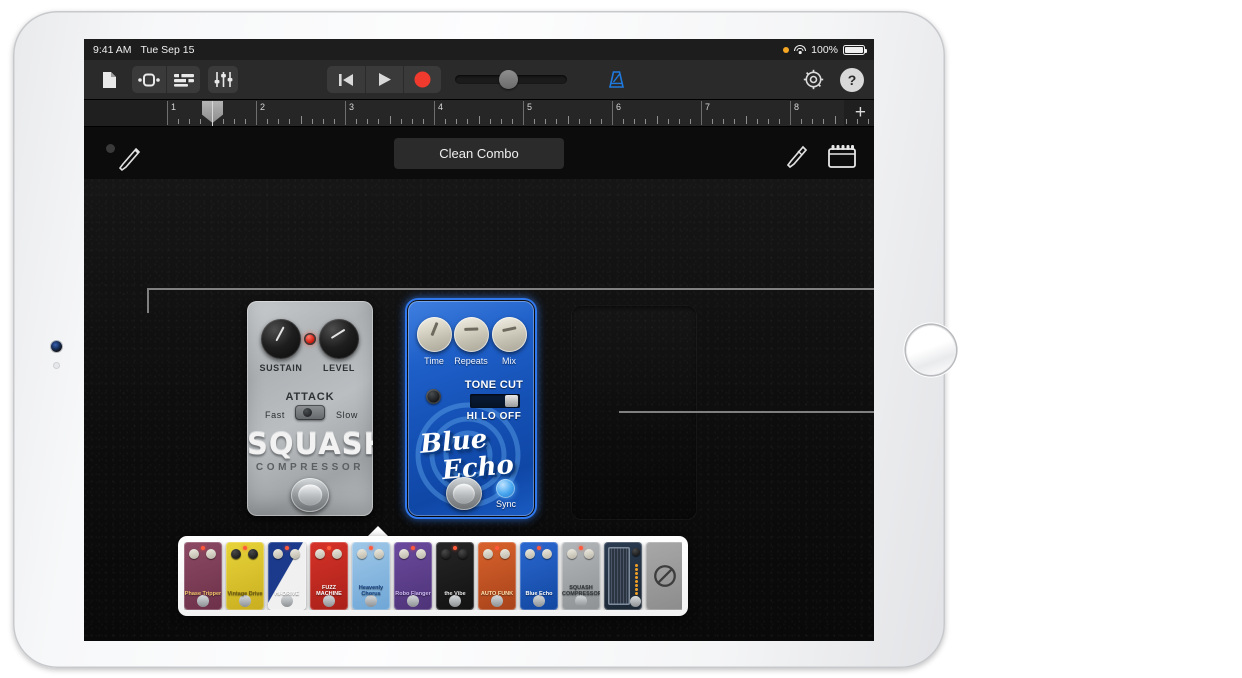 This screenshot has width=1242, height=678. What do you see at coordinates (281, 339) in the screenshot?
I see `sustain-knob` at bounding box center [281, 339].